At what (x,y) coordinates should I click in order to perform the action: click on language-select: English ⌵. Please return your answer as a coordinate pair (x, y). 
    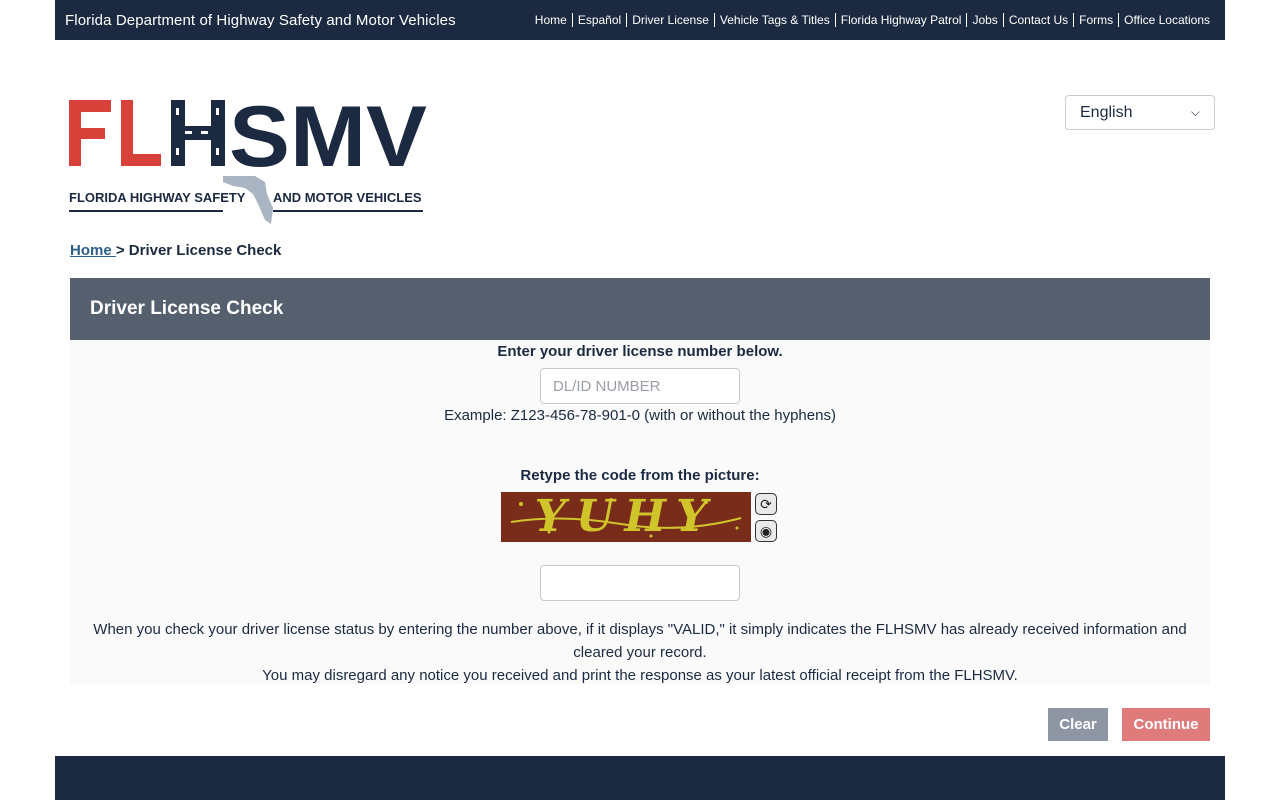
    Looking at the image, I should click on (1140, 112).